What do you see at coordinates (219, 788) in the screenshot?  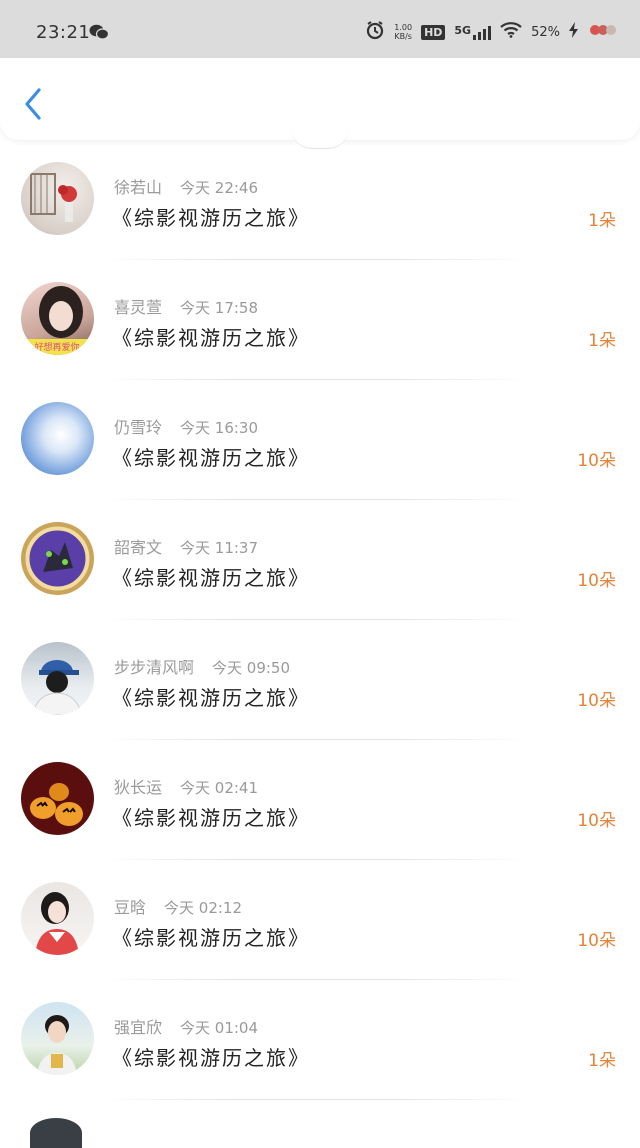 I see `item-time: 今天 02:41` at bounding box center [219, 788].